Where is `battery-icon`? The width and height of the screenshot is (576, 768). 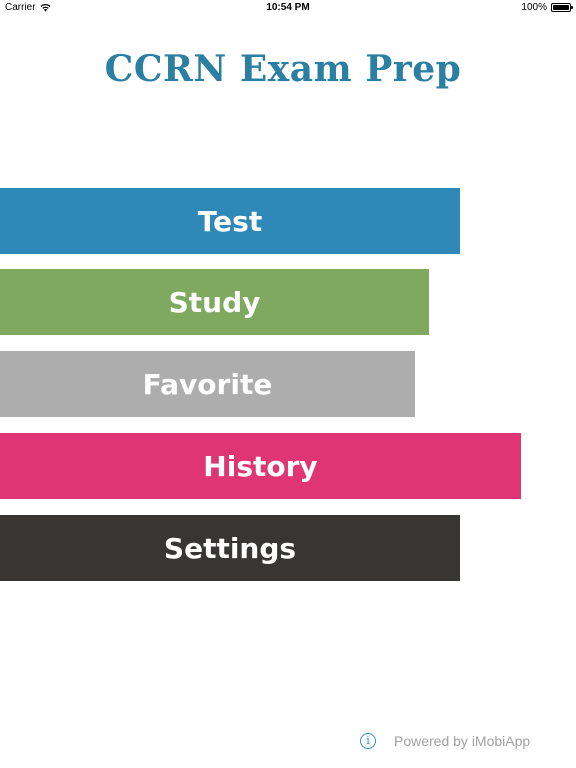
battery-icon is located at coordinates (562, 7).